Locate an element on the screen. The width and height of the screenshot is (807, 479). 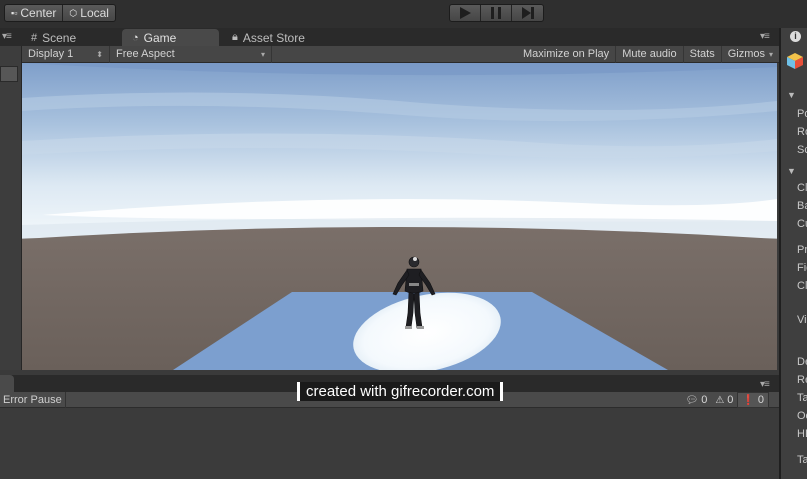
play-button is located at coordinates (465, 13).